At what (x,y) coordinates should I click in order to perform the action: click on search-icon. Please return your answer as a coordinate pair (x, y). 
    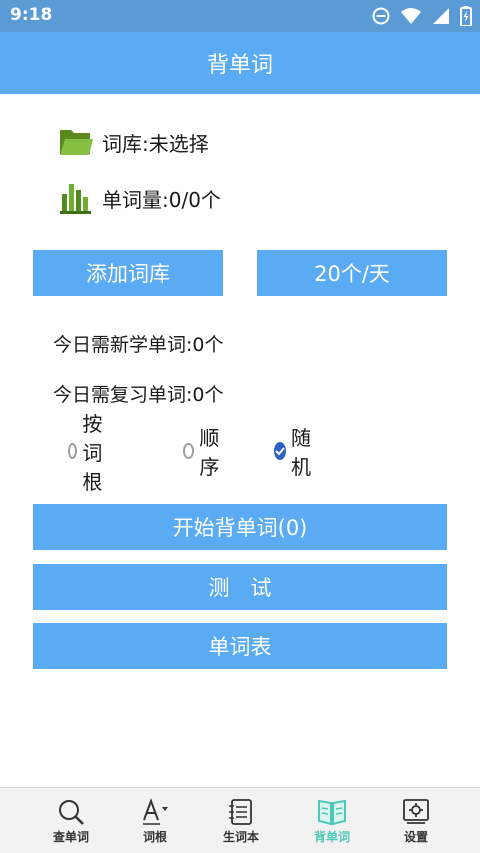
    Looking at the image, I should click on (71, 812).